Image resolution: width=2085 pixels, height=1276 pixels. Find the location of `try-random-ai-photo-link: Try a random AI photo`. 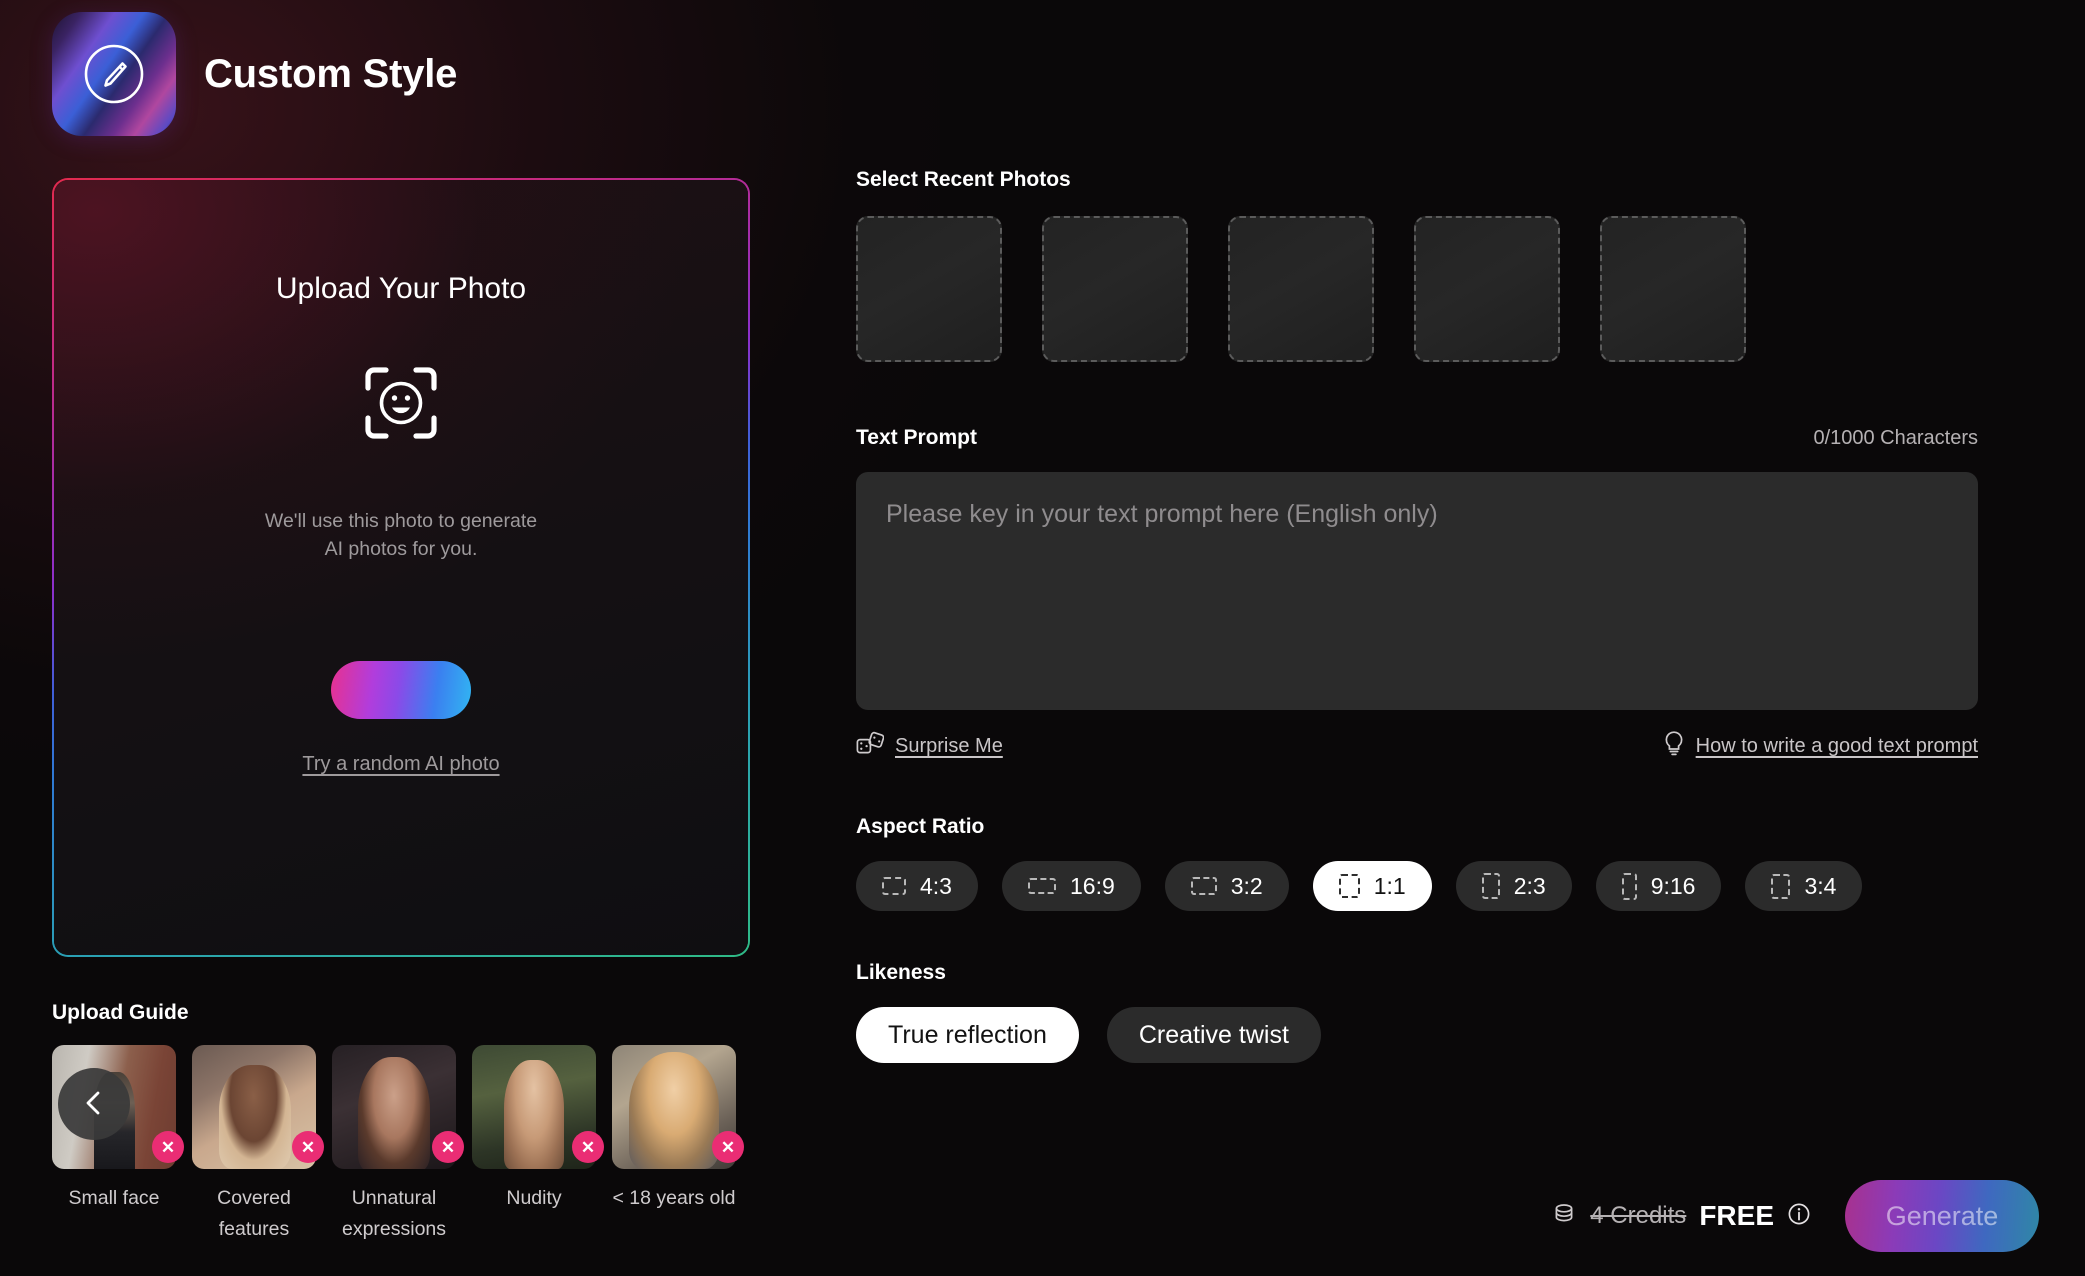

try-random-ai-photo-link: Try a random AI photo is located at coordinates (400, 764).